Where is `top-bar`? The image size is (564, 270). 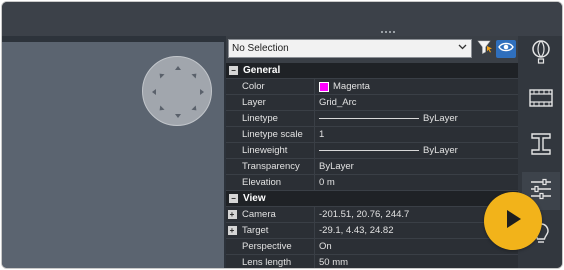
top-bar is located at coordinates (282, 19).